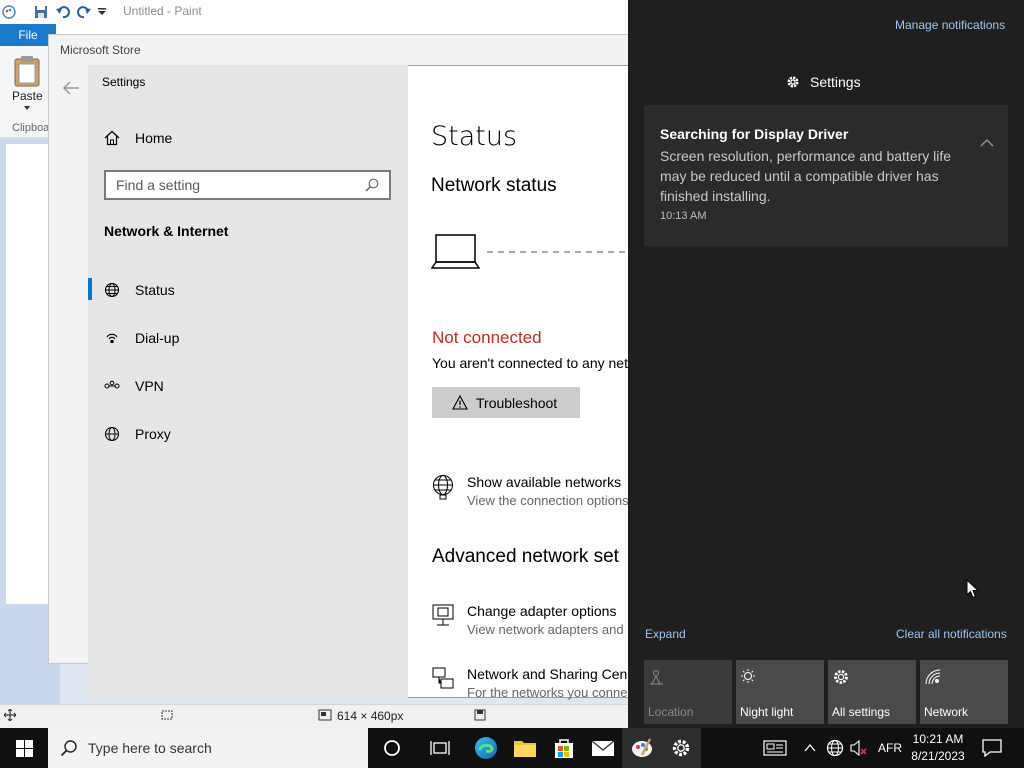 The image size is (1024, 768). Describe the element at coordinates (665, 634) in the screenshot. I see `expand-link: Expand` at that location.